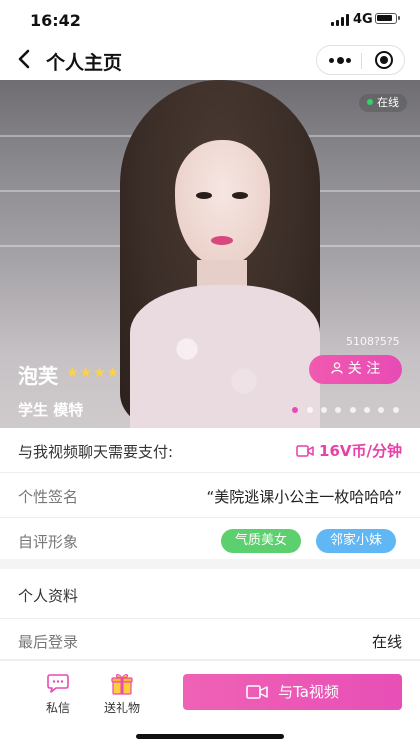 This screenshot has height=748, width=420. Describe the element at coordinates (58, 694) in the screenshot. I see `message-button: 私信` at that location.